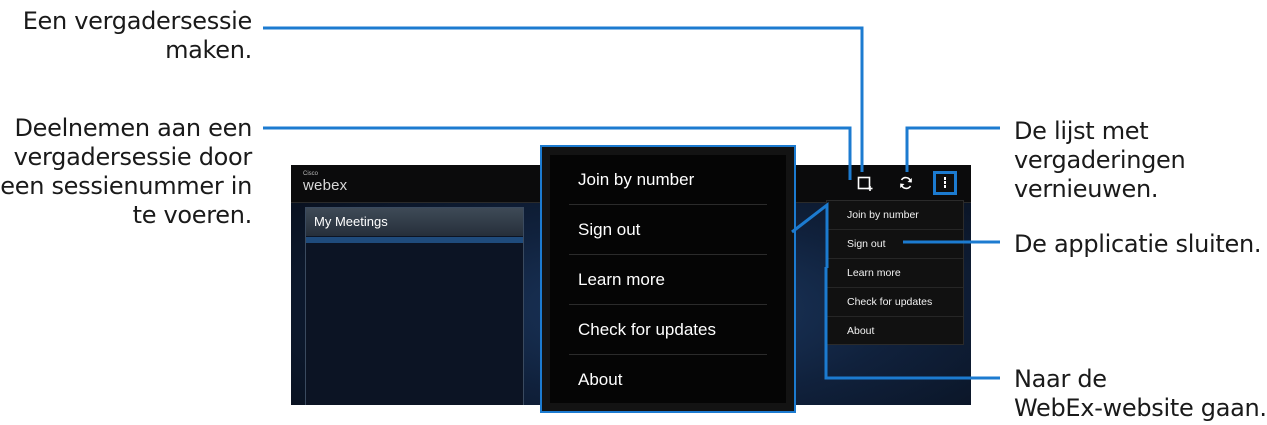 The height and width of the screenshot is (425, 1267). Describe the element at coordinates (133, 128) in the screenshot. I see `callout-line: Deelnemen aan een` at that location.